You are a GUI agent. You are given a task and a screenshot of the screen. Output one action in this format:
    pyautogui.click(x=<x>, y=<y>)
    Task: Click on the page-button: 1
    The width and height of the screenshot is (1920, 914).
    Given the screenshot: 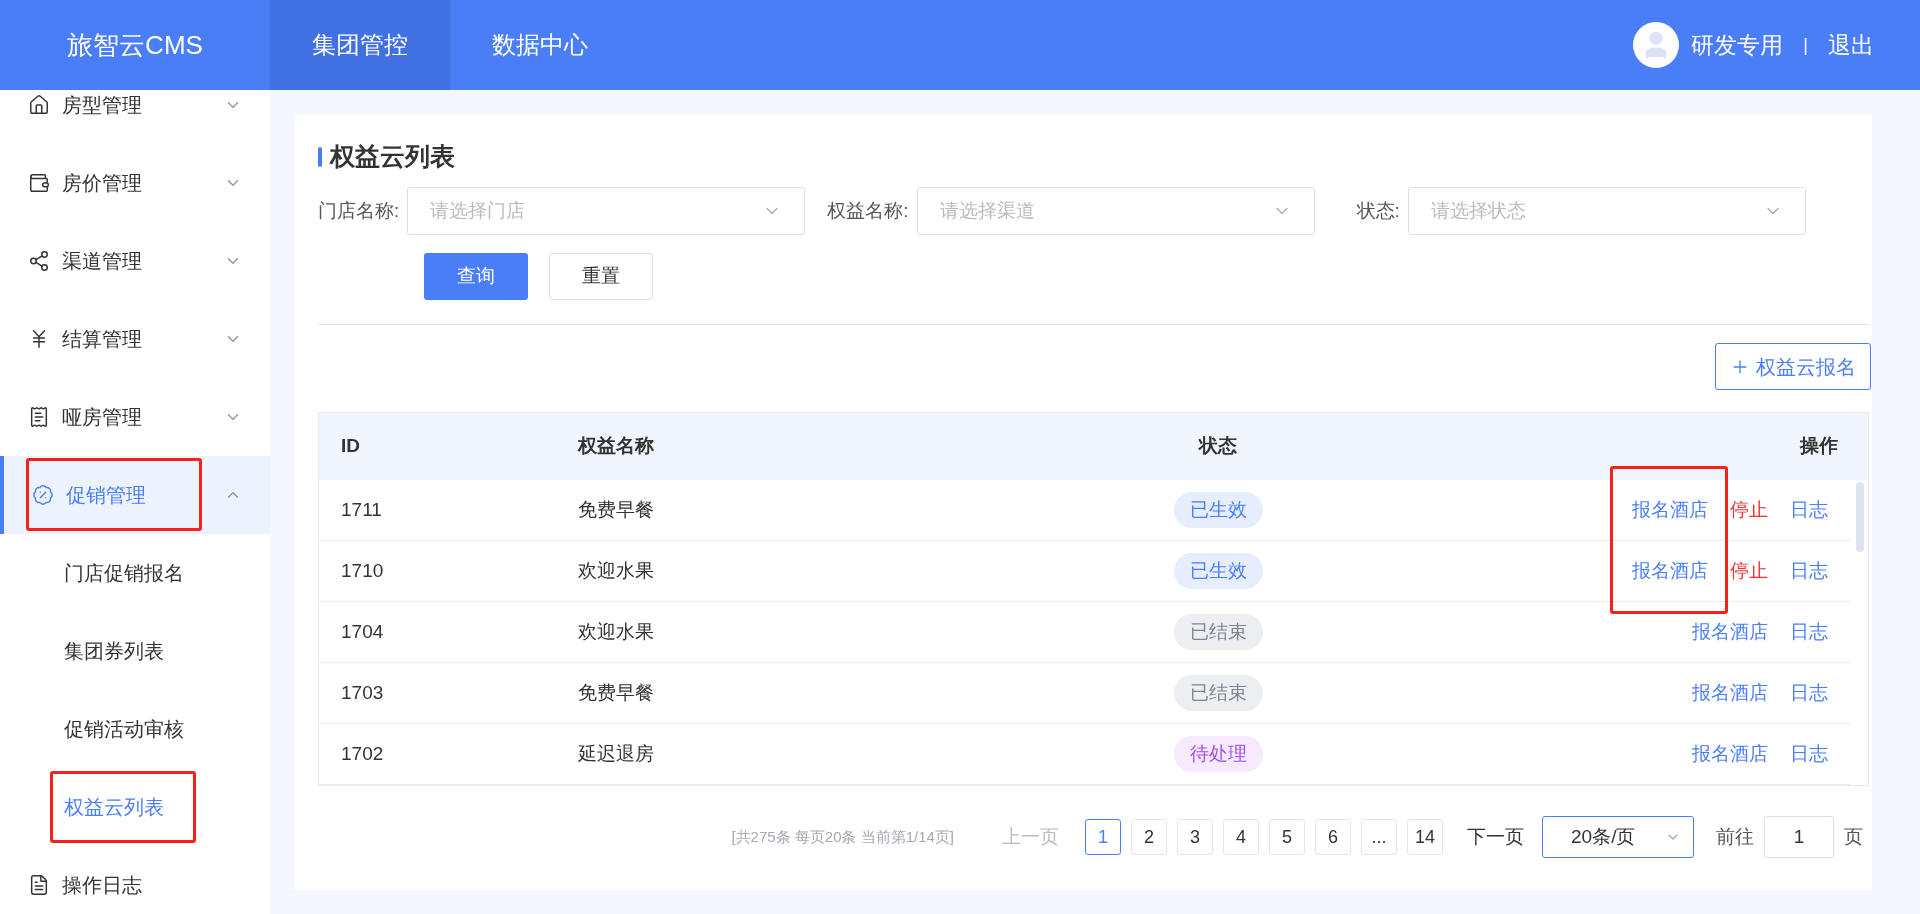 What is the action you would take?
    pyautogui.click(x=1103, y=837)
    